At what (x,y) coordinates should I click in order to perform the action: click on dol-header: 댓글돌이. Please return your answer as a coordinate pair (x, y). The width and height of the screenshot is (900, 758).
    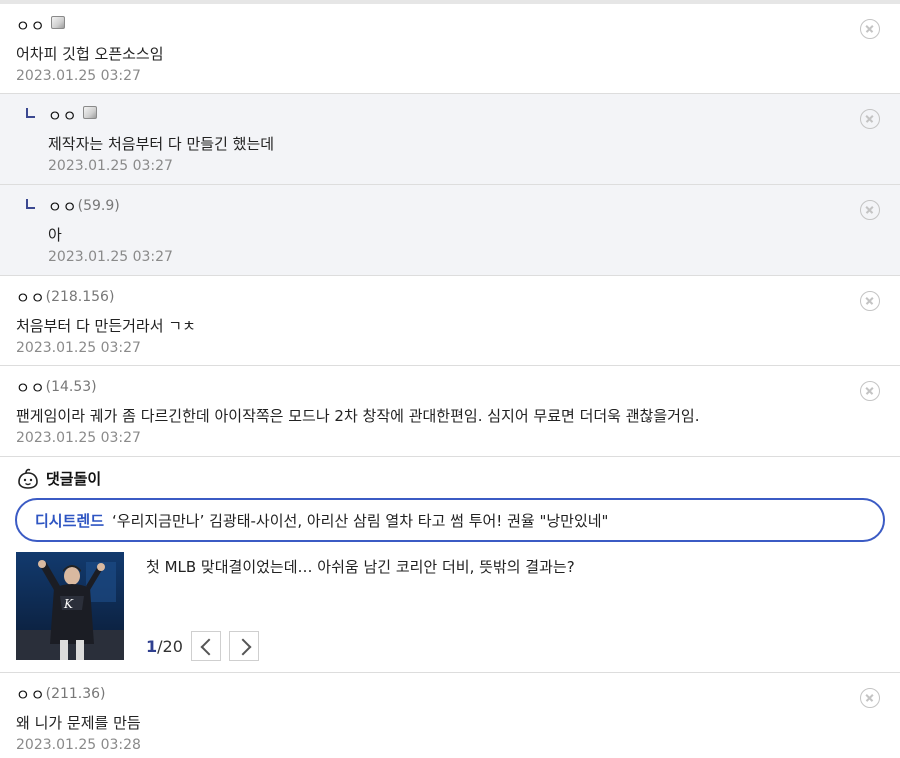
    Looking at the image, I should click on (58, 478).